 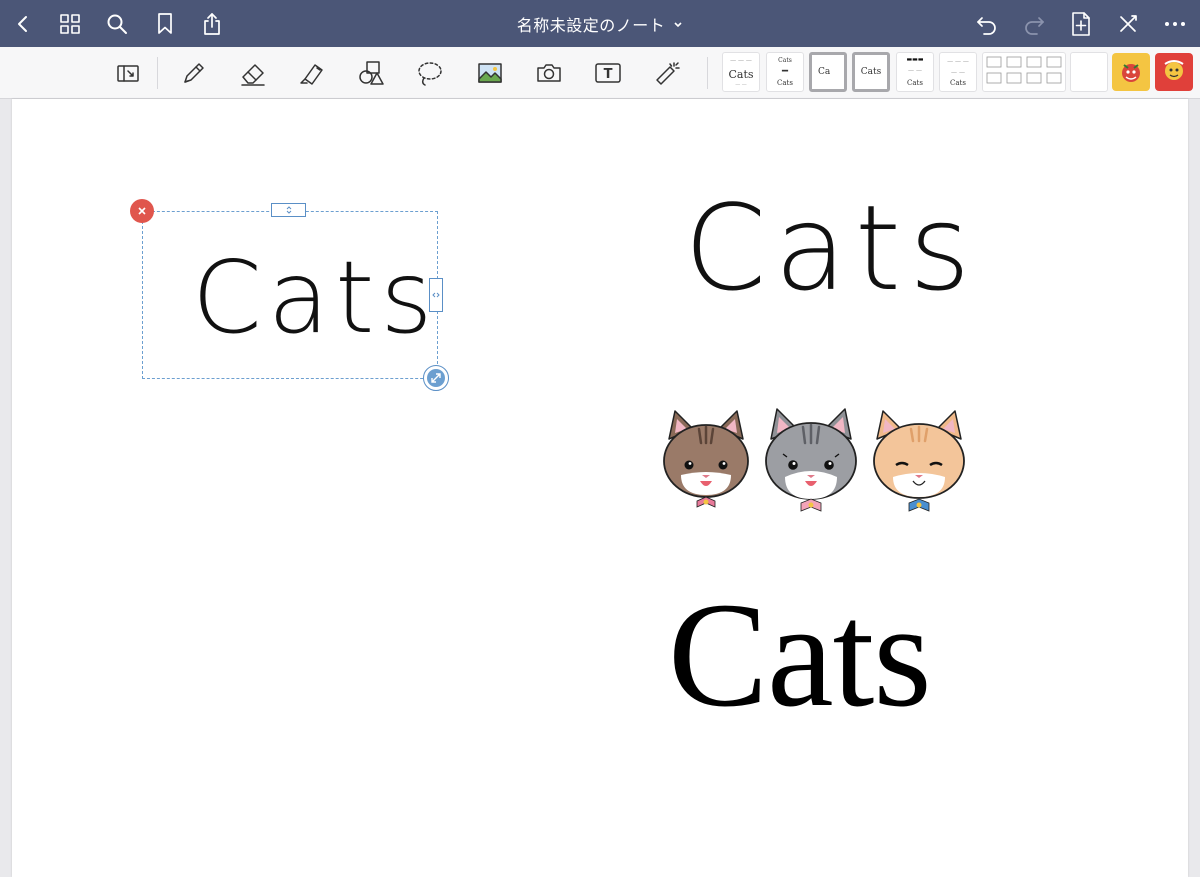 I want to click on resize-handle-right, so click(x=436, y=295).